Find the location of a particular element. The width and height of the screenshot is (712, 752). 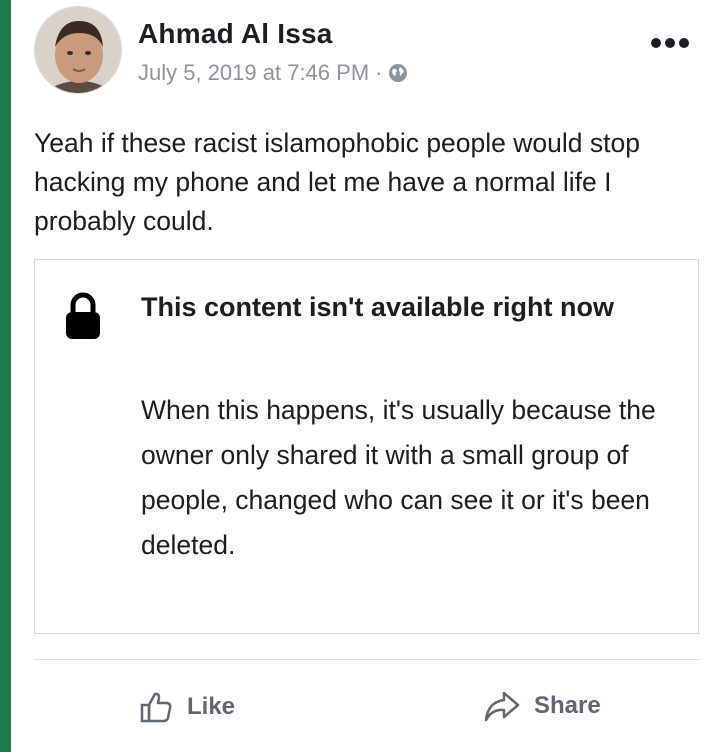

share-button: Share is located at coordinates (542, 706).